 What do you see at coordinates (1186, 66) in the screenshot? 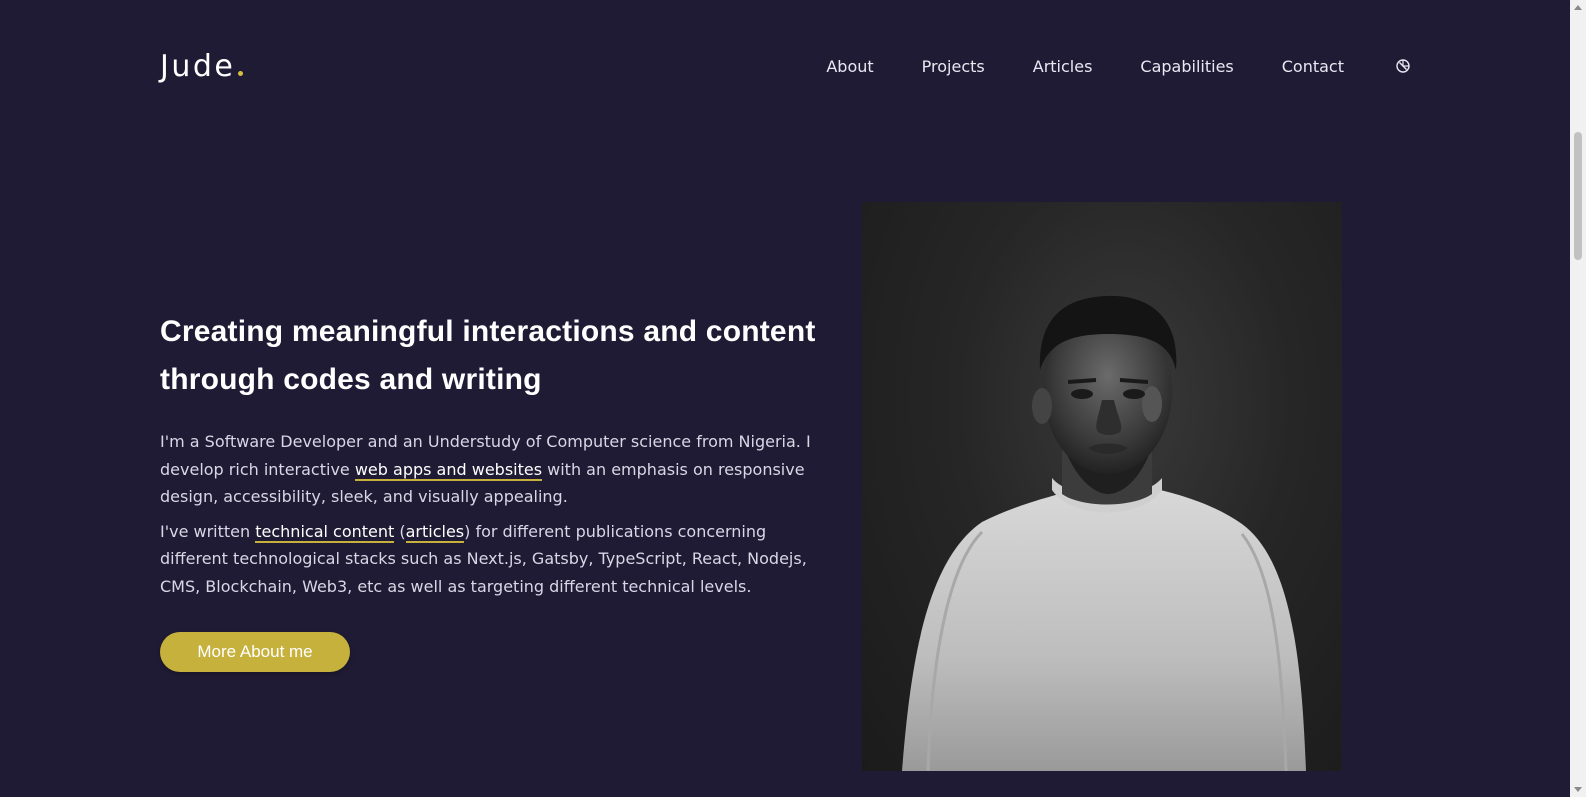
I see `nav-capabilities: Capabilities` at bounding box center [1186, 66].